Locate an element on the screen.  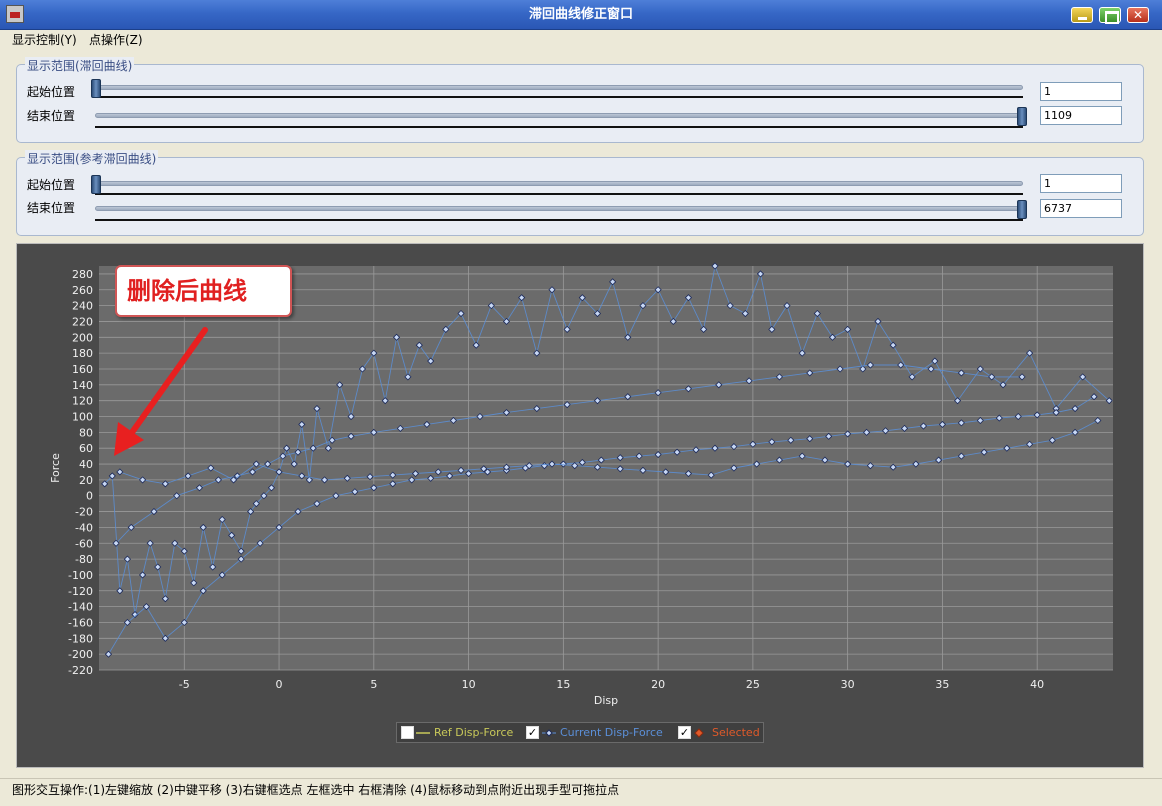
range-group-ref: 显示范围(参考滞回曲线) 起始位置 结束位置 is located at coordinates (580, 193).